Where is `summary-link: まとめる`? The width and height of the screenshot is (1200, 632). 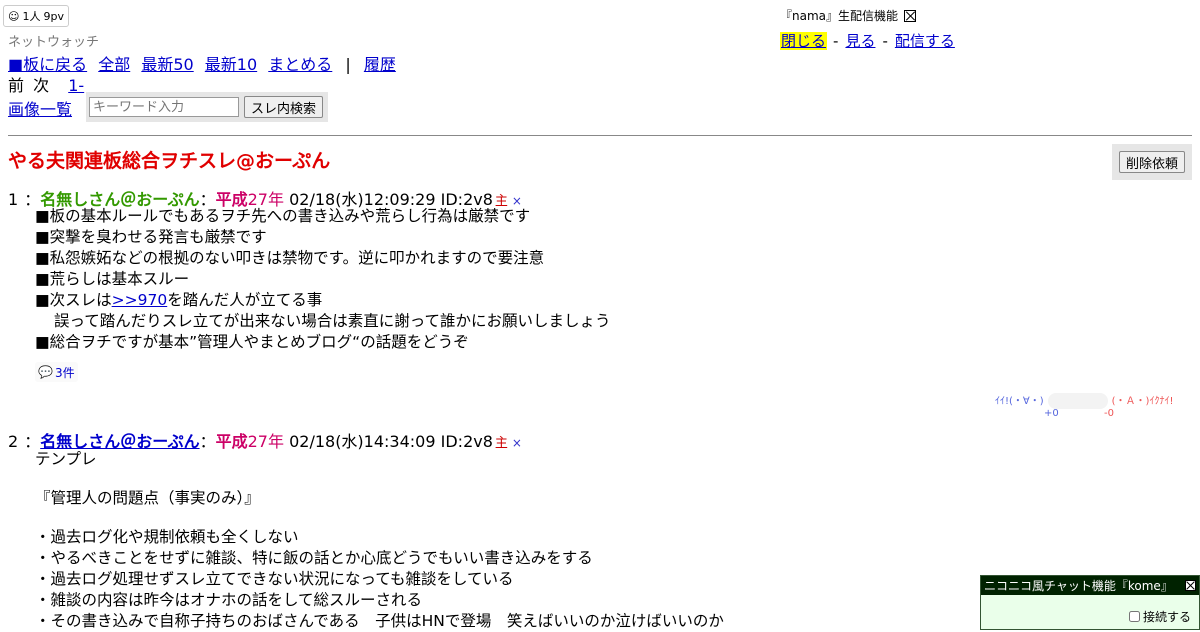
summary-link: まとめる is located at coordinates (300, 64).